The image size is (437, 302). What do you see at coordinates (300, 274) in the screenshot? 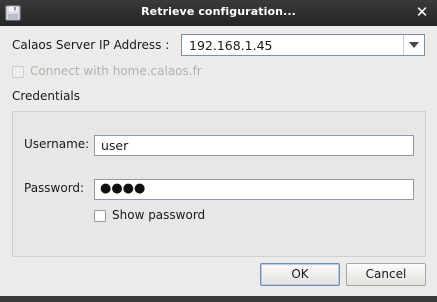
I see `ok-button: OK` at bounding box center [300, 274].